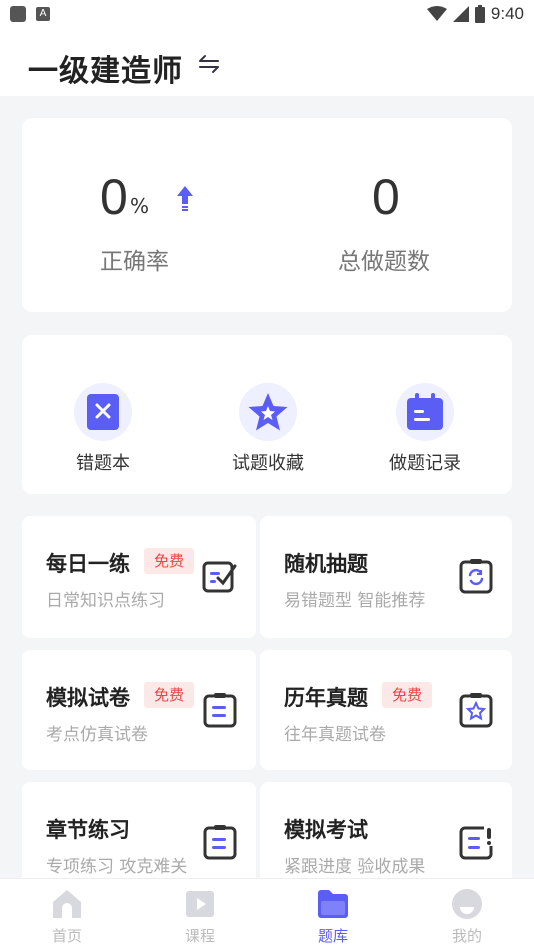 This screenshot has height=950, width=534. I want to click on tile-subtitle: 考点仿真试卷, so click(97, 735).